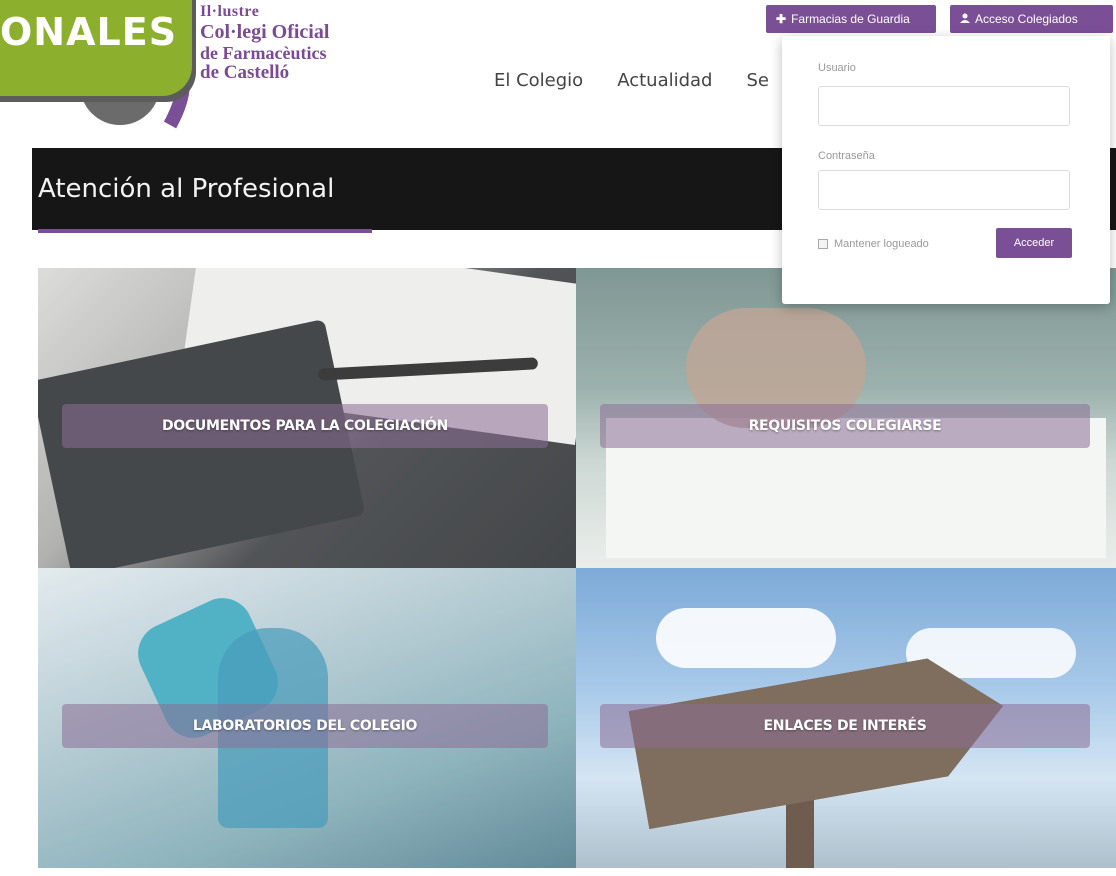  What do you see at coordinates (944, 106) in the screenshot?
I see `username-input` at bounding box center [944, 106].